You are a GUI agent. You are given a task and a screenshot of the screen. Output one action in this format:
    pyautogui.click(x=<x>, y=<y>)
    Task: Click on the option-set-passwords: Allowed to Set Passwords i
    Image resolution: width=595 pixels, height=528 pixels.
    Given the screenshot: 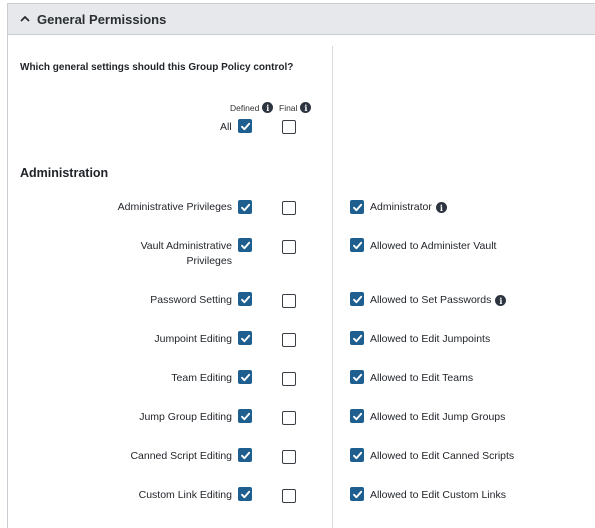 What is the action you would take?
    pyautogui.click(x=438, y=300)
    